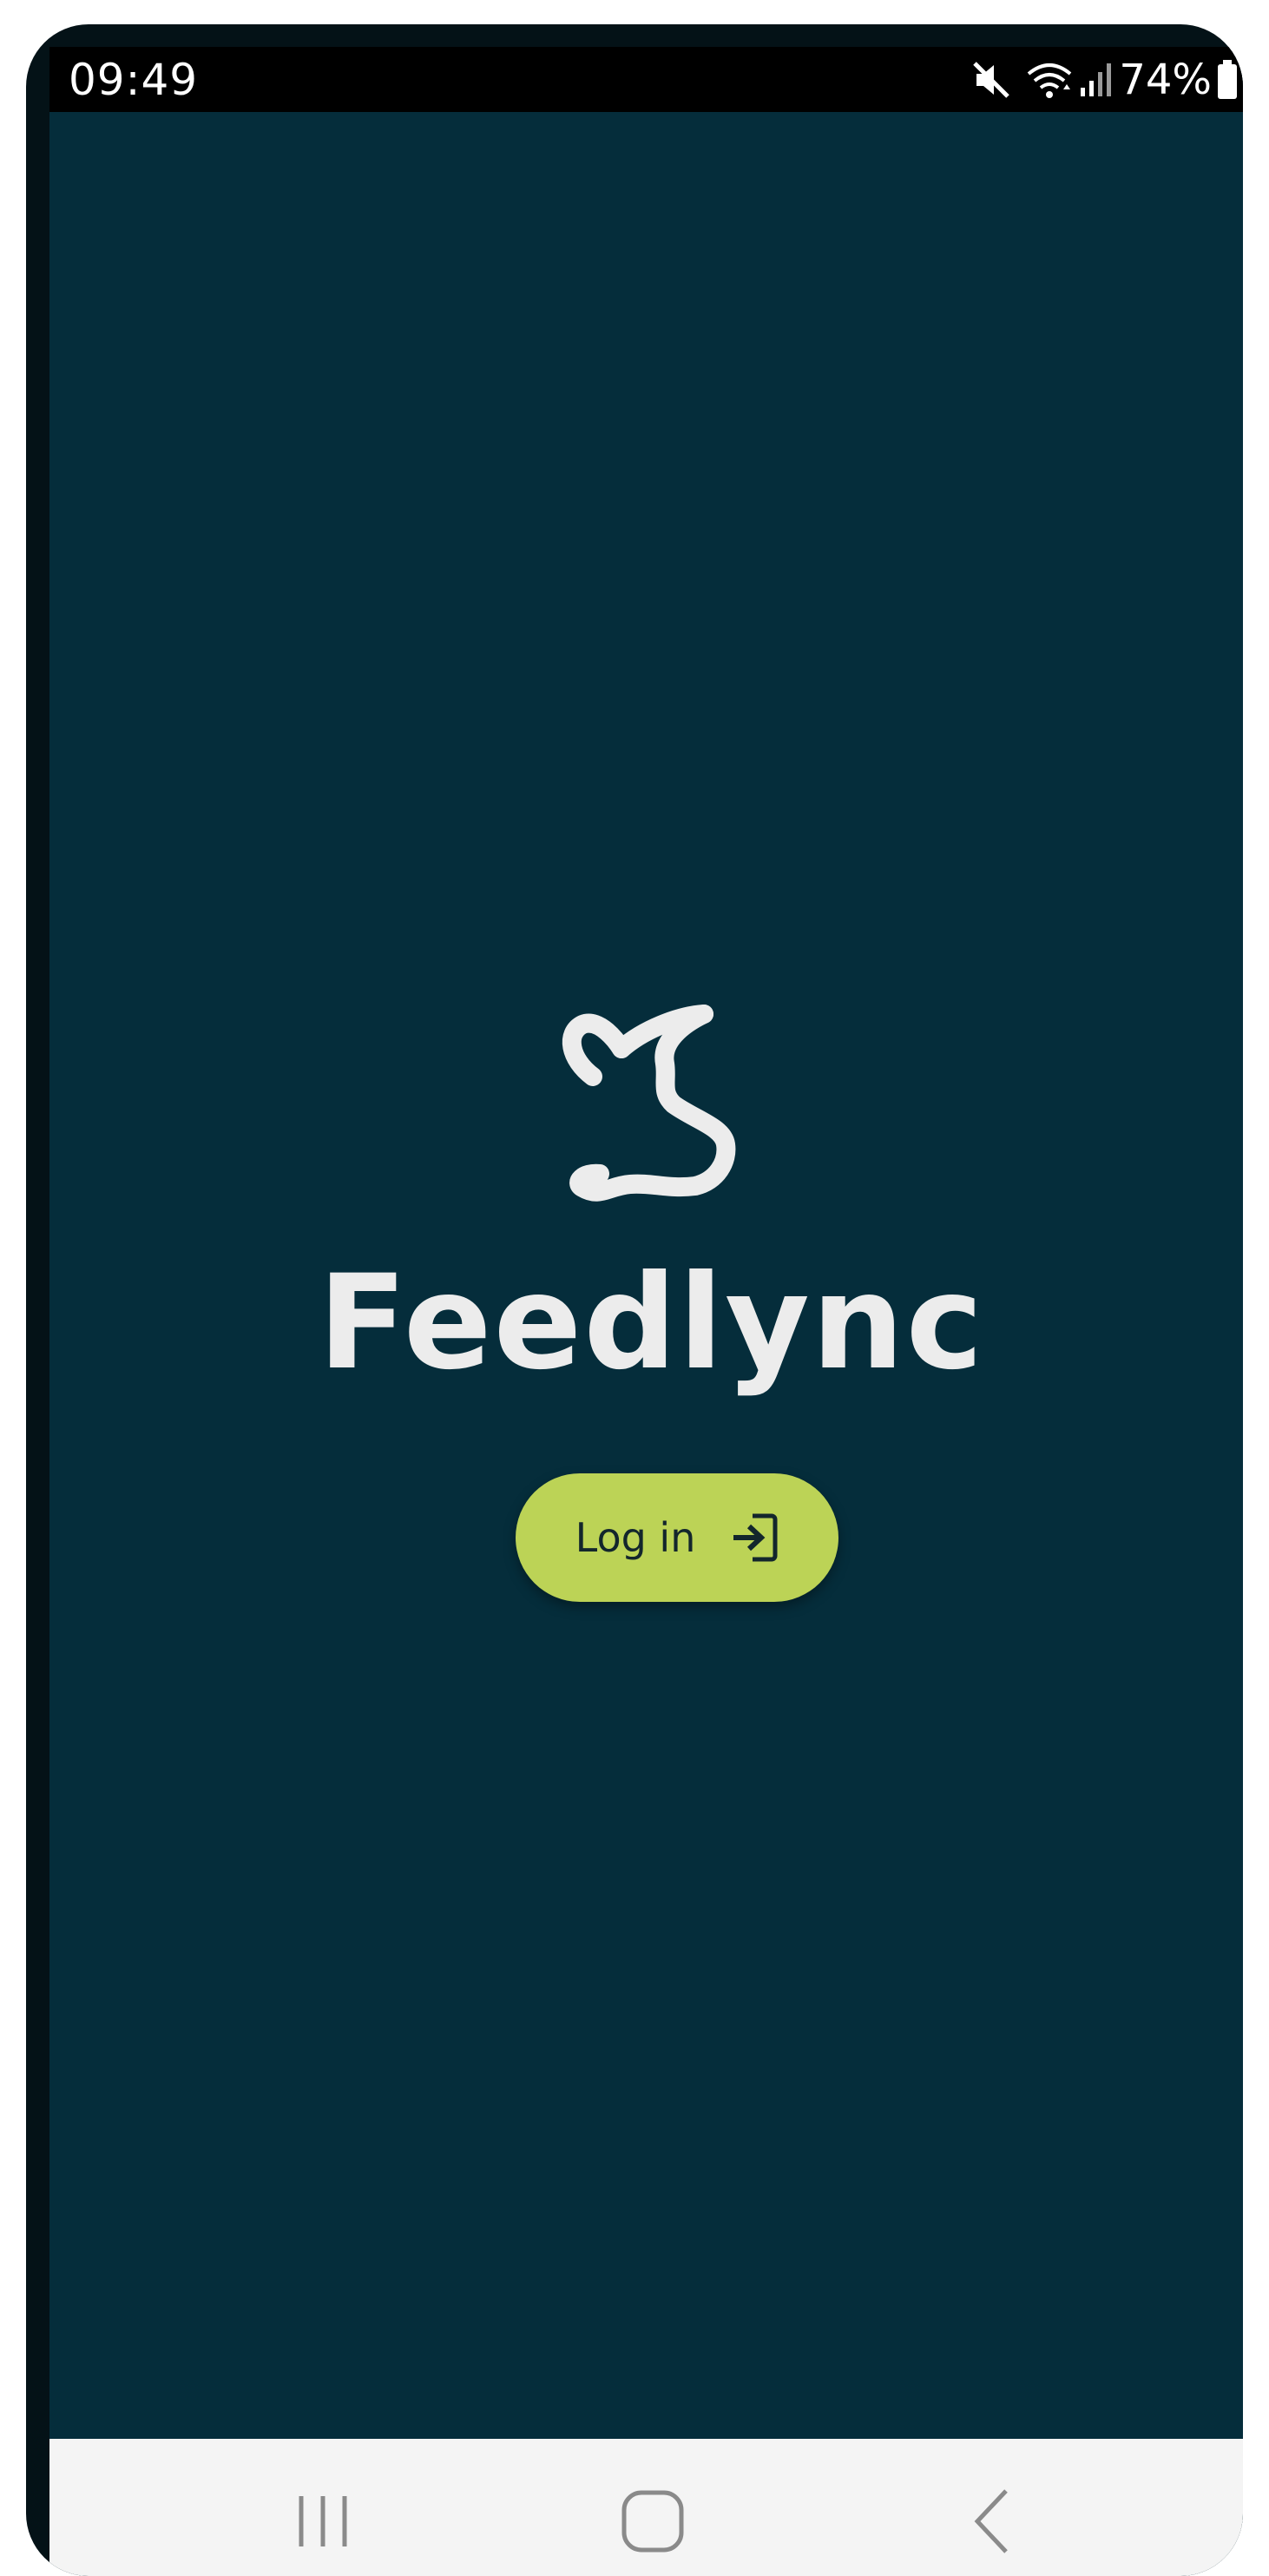 The image size is (1269, 2576). What do you see at coordinates (991, 80) in the screenshot?
I see `mute-icon` at bounding box center [991, 80].